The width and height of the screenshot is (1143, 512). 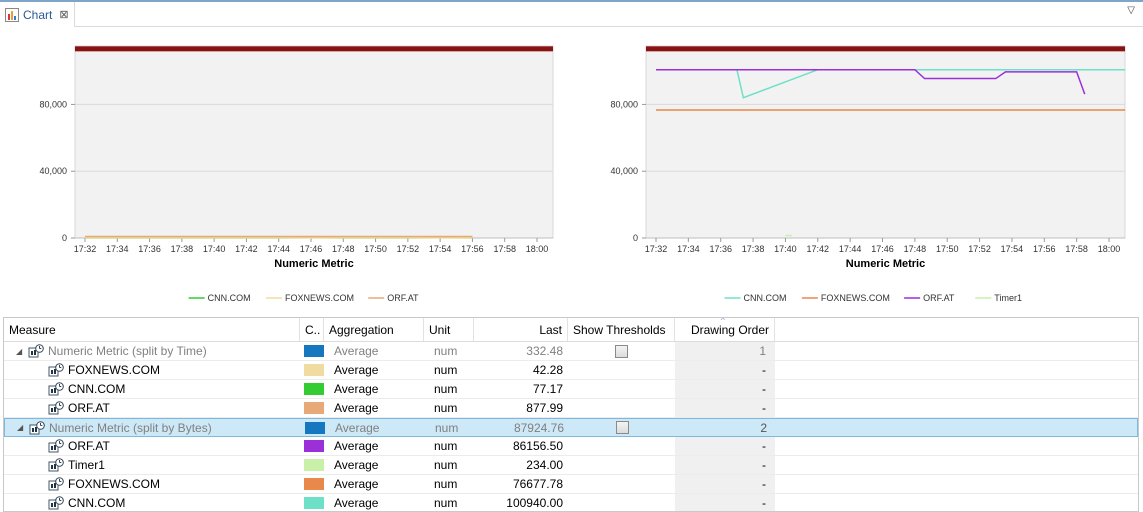 What do you see at coordinates (534, 503) in the screenshot?
I see `last-value-cell: 100940.00` at bounding box center [534, 503].